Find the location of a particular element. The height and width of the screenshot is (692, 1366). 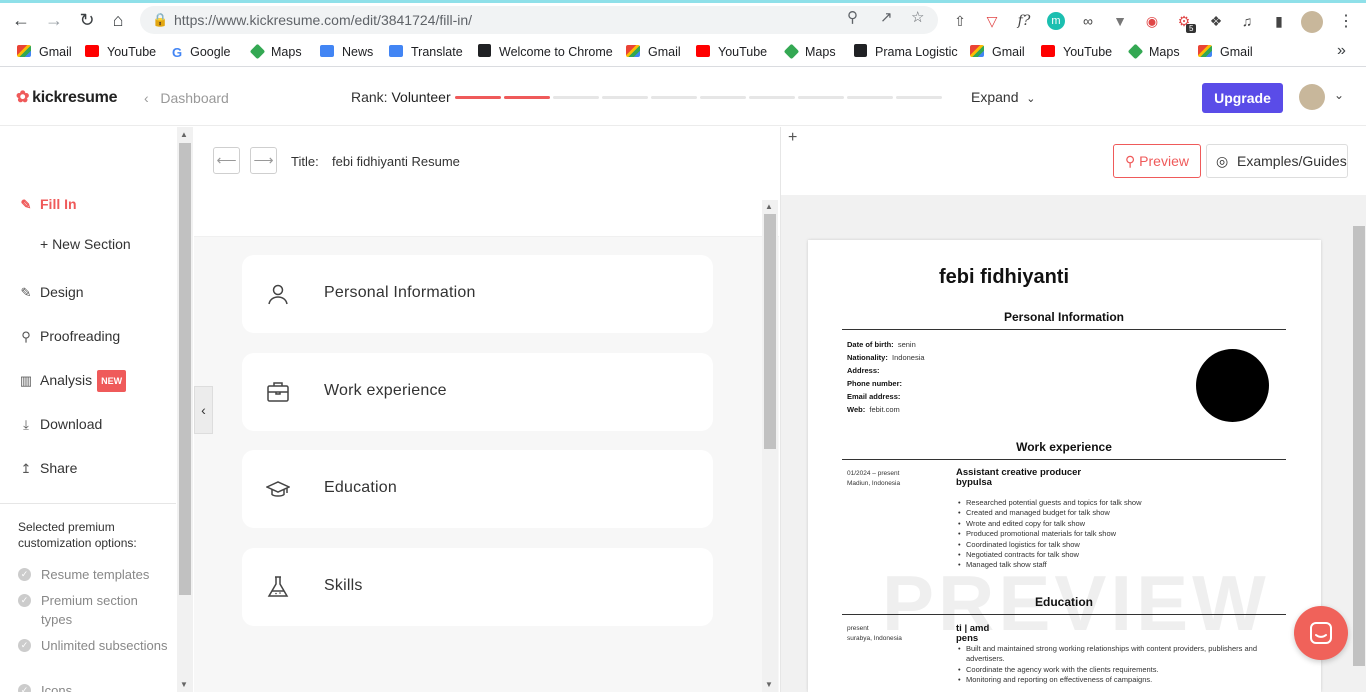

resume-section-title: Personal Information is located at coordinates (1064, 317).